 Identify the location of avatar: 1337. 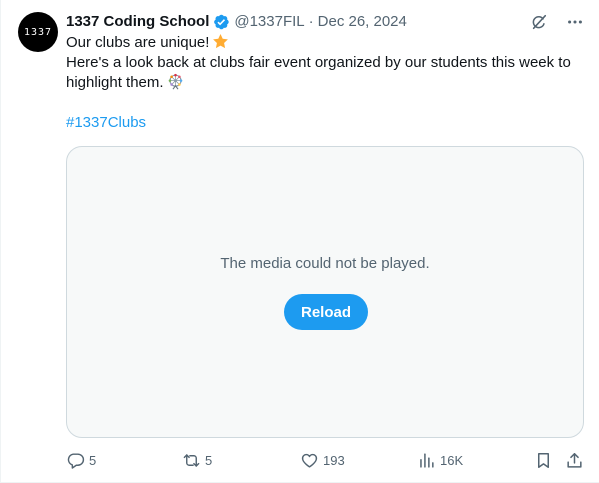
(38, 32).